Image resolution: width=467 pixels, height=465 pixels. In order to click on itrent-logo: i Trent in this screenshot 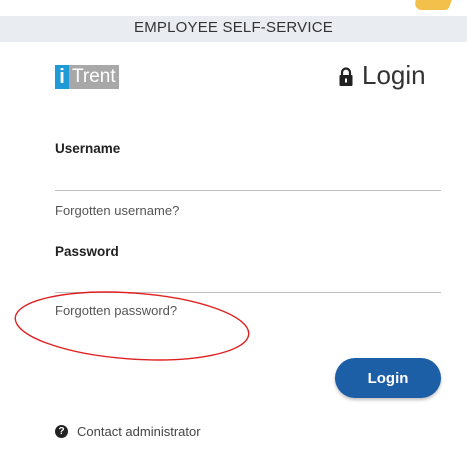, I will do `click(87, 77)`.